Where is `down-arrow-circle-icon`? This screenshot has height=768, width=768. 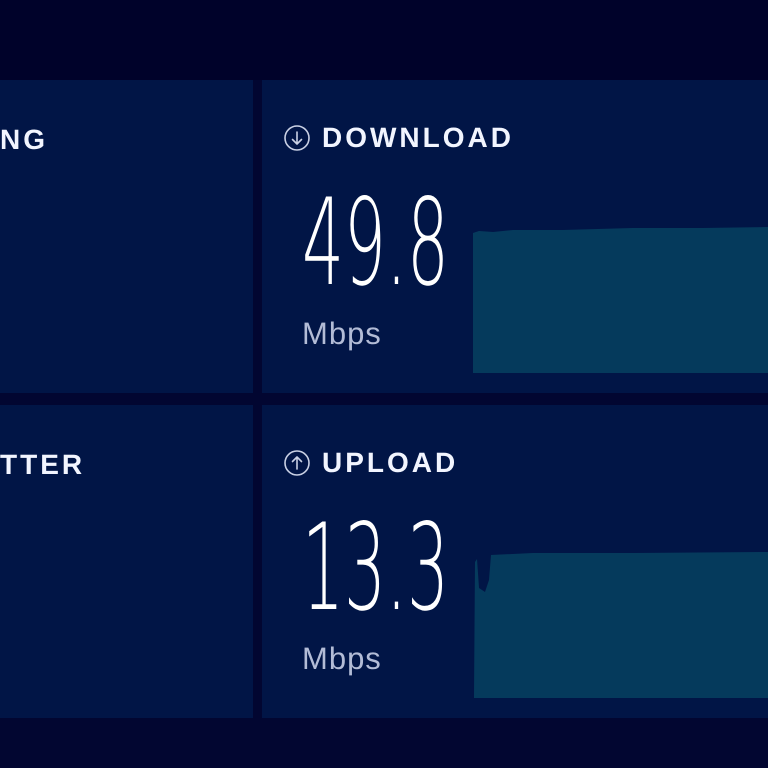
down-arrow-circle-icon is located at coordinates (297, 138).